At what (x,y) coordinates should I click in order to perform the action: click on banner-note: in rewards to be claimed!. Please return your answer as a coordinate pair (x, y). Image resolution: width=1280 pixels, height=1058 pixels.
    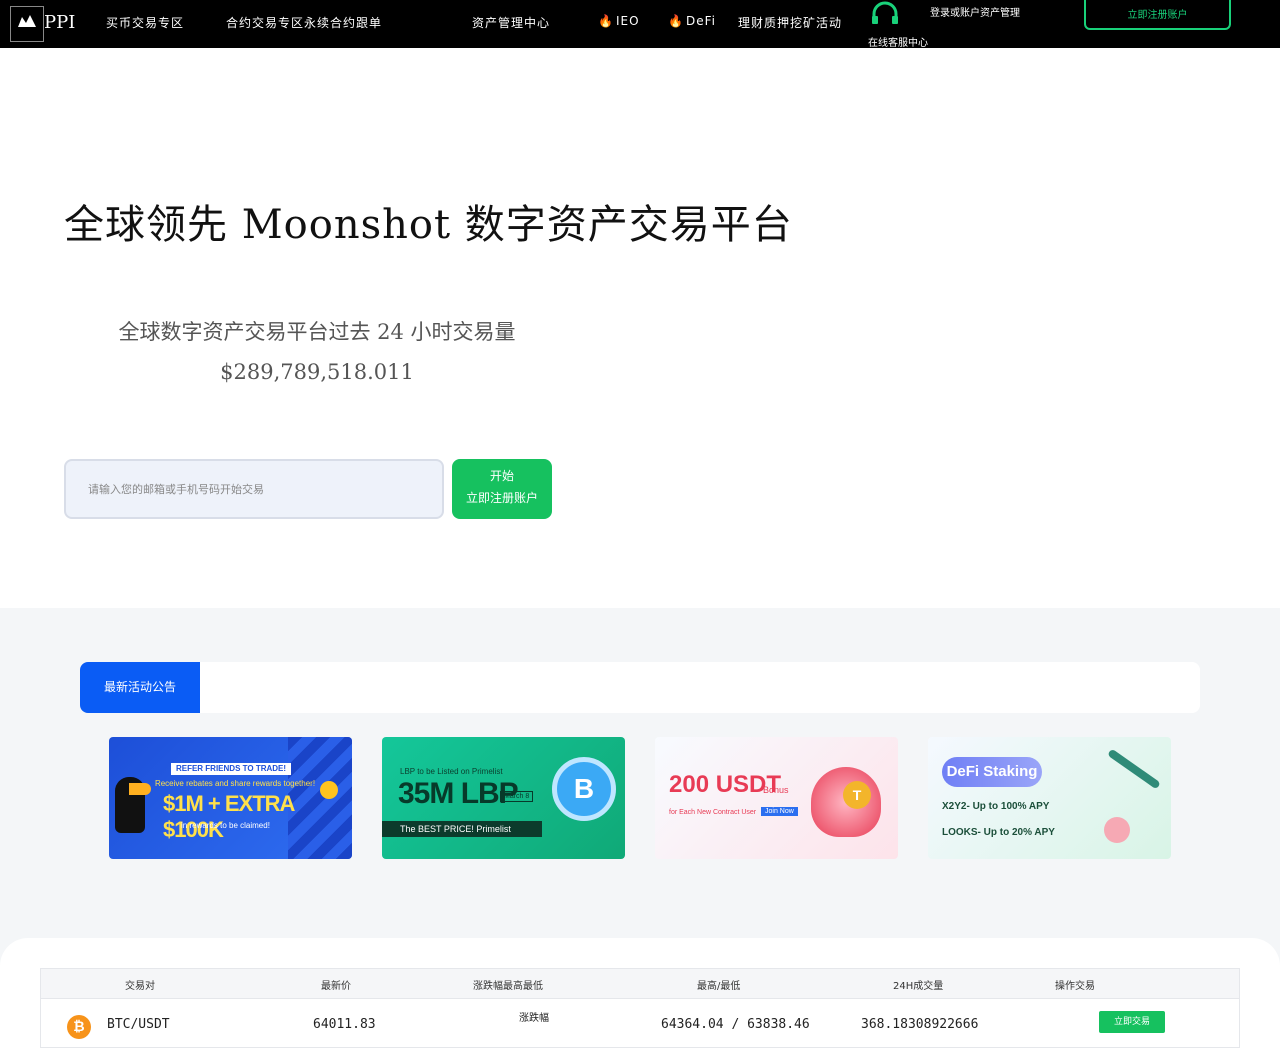
    Looking at the image, I should click on (225, 825).